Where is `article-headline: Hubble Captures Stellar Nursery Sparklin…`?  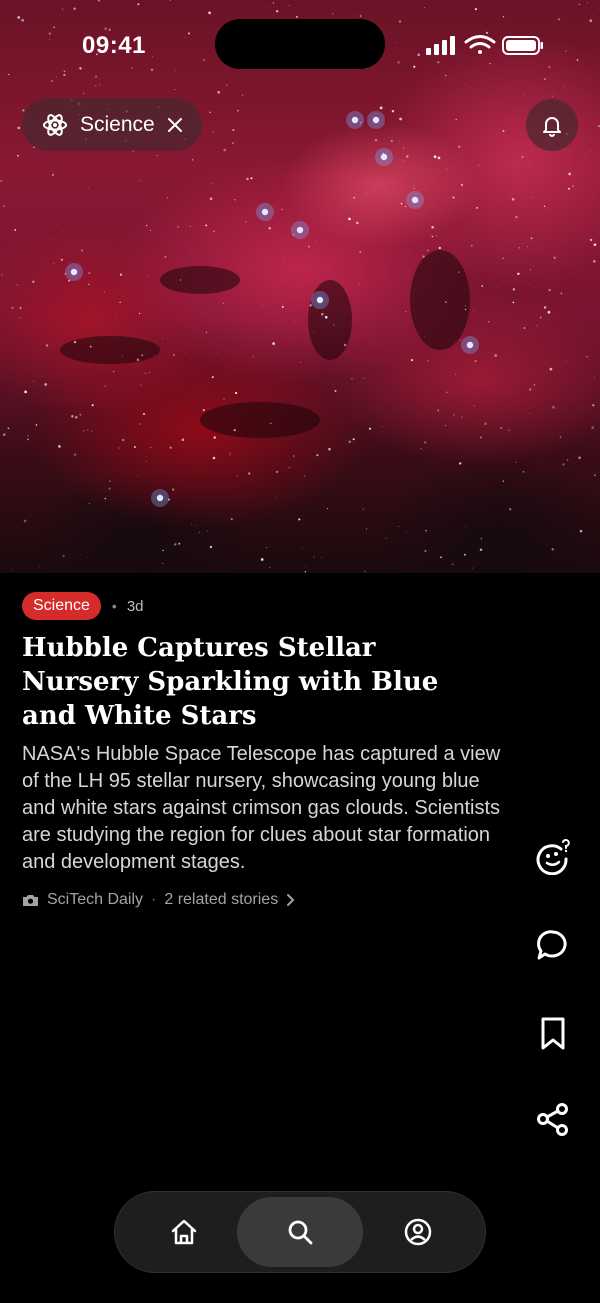
article-headline: Hubble Captures Stellar Nursery Sparklin… is located at coordinates (257, 682).